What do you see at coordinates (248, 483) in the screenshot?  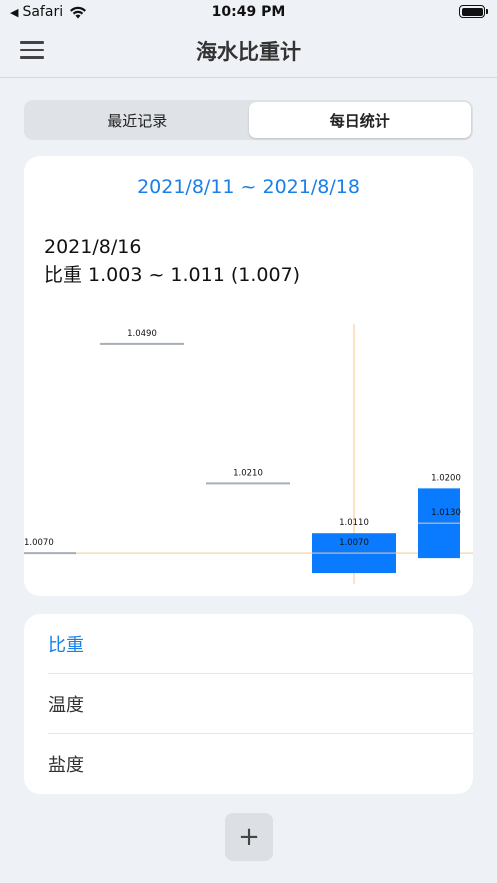 I see `day-2-flat-mark` at bounding box center [248, 483].